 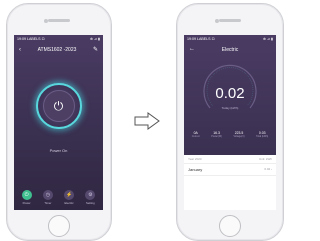 I want to click on power-status: Power On, so click(x=58, y=150).